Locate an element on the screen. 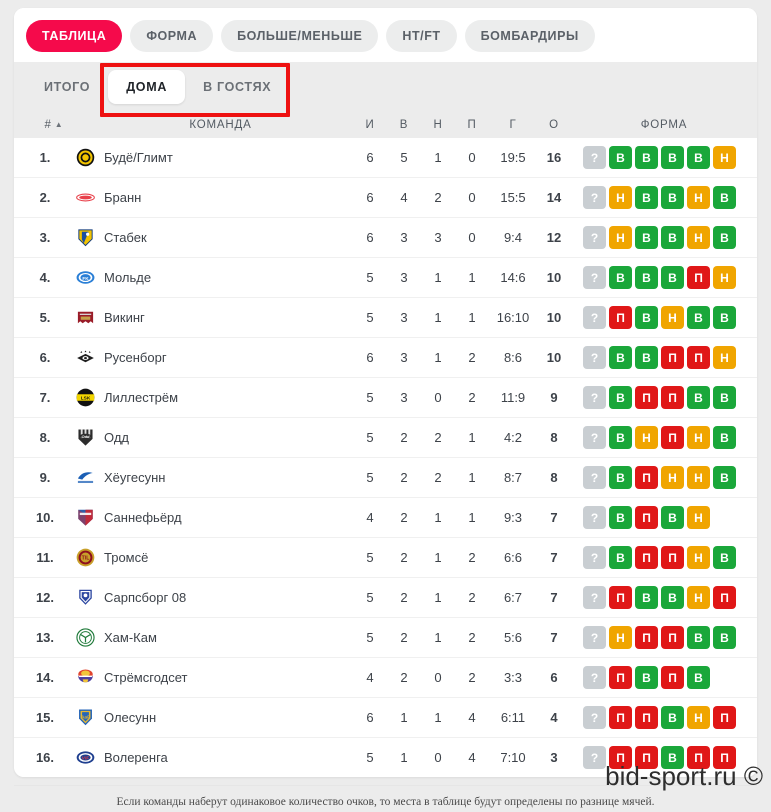 Image resolution: width=771 pixels, height=812 pixels. tab-forma: Форма is located at coordinates (172, 36).